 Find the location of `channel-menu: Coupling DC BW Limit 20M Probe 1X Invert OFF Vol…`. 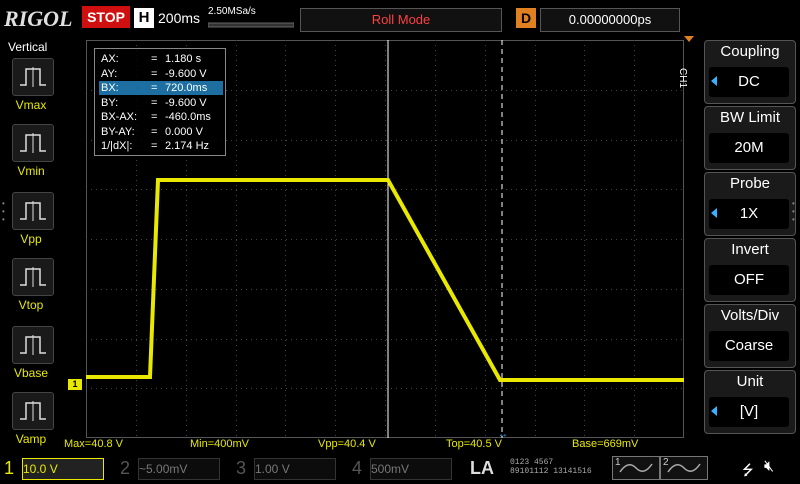

channel-menu: Coupling DC BW Limit 20M Probe 1X Invert OFF Vol… is located at coordinates (748, 238).